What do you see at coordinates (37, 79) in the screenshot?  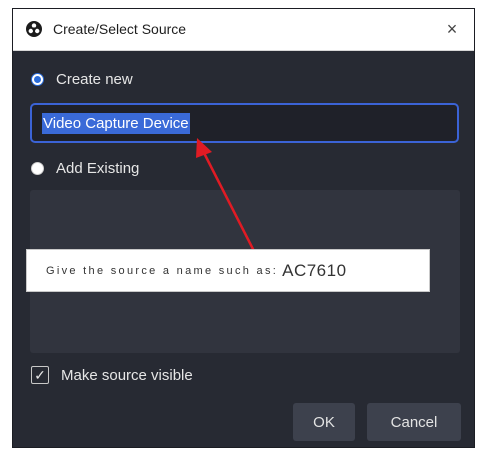 I see `radio-checked-icon` at bounding box center [37, 79].